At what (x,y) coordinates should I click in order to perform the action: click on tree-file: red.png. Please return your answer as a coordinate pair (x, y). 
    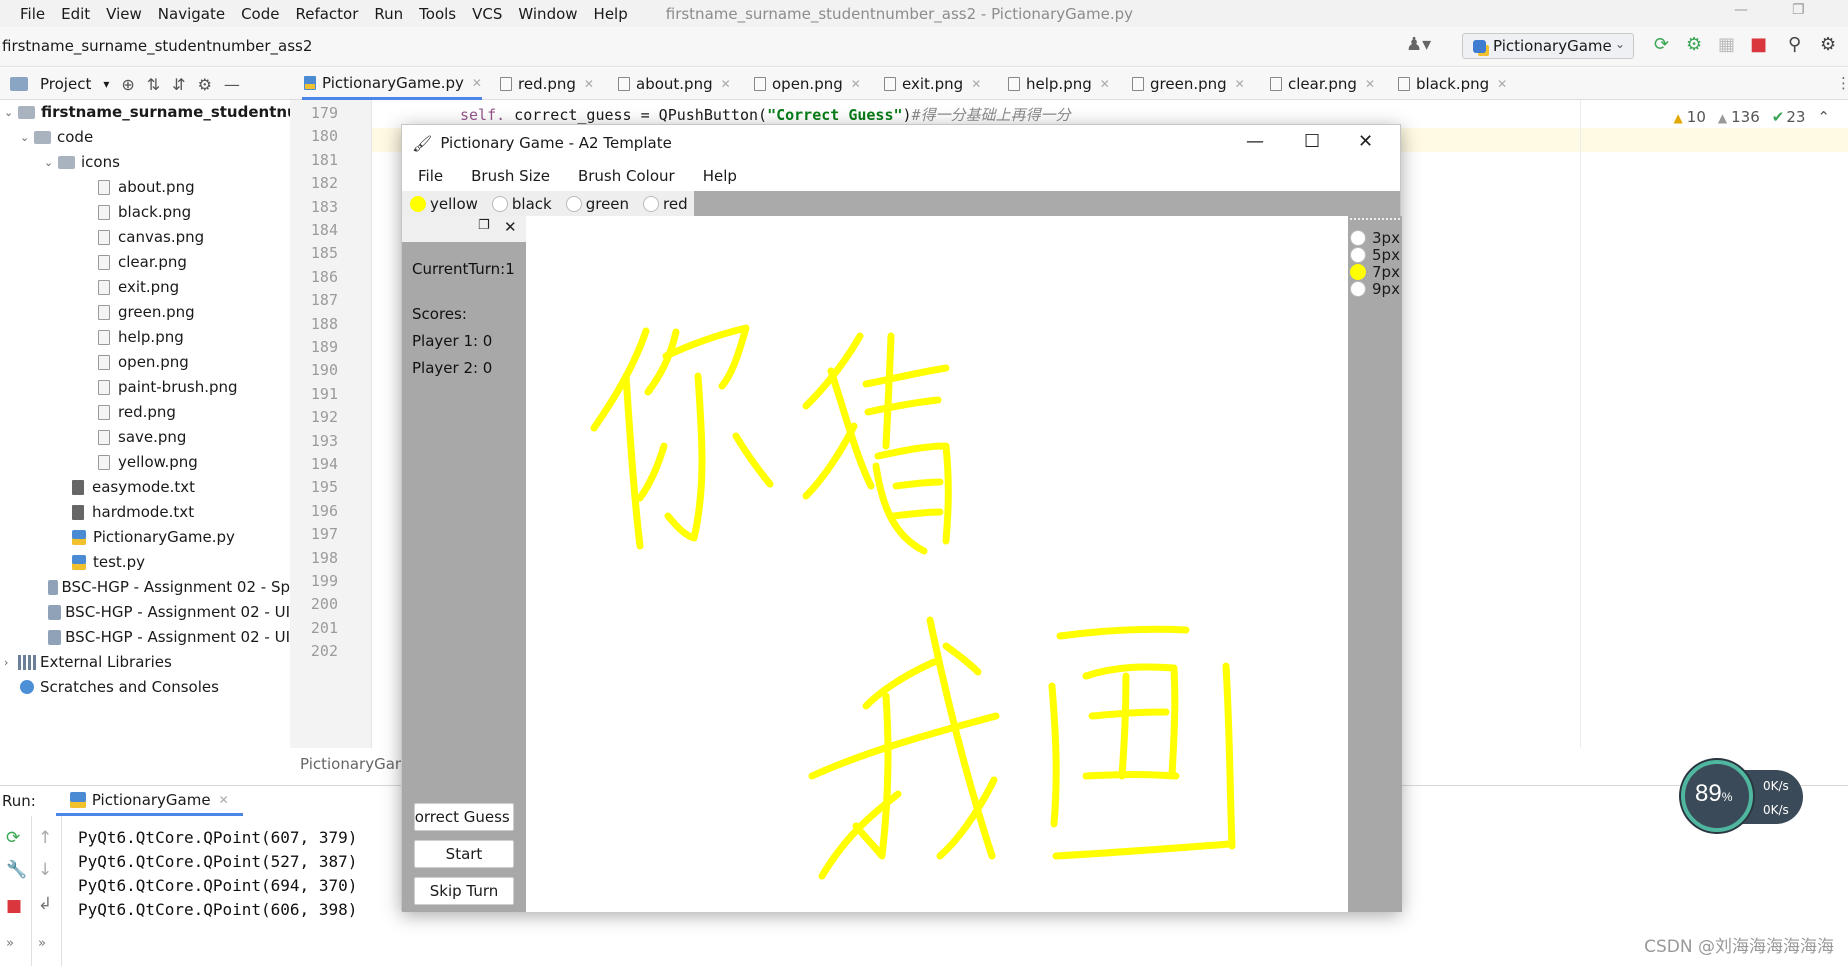
    Looking at the image, I should click on (137, 412).